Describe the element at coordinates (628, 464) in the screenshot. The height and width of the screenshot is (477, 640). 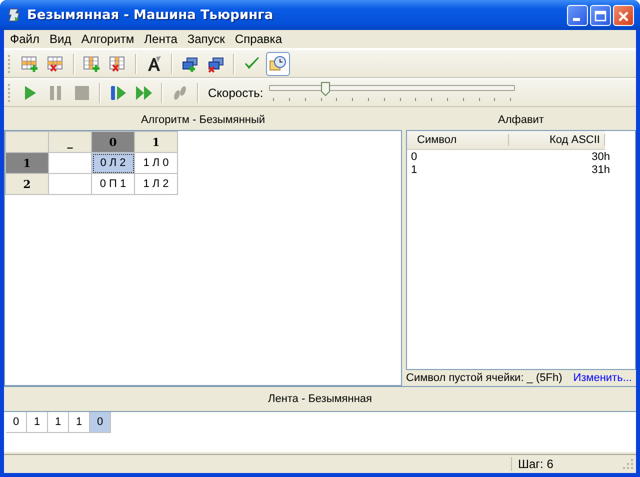
I see `resize-grip-icon` at that location.